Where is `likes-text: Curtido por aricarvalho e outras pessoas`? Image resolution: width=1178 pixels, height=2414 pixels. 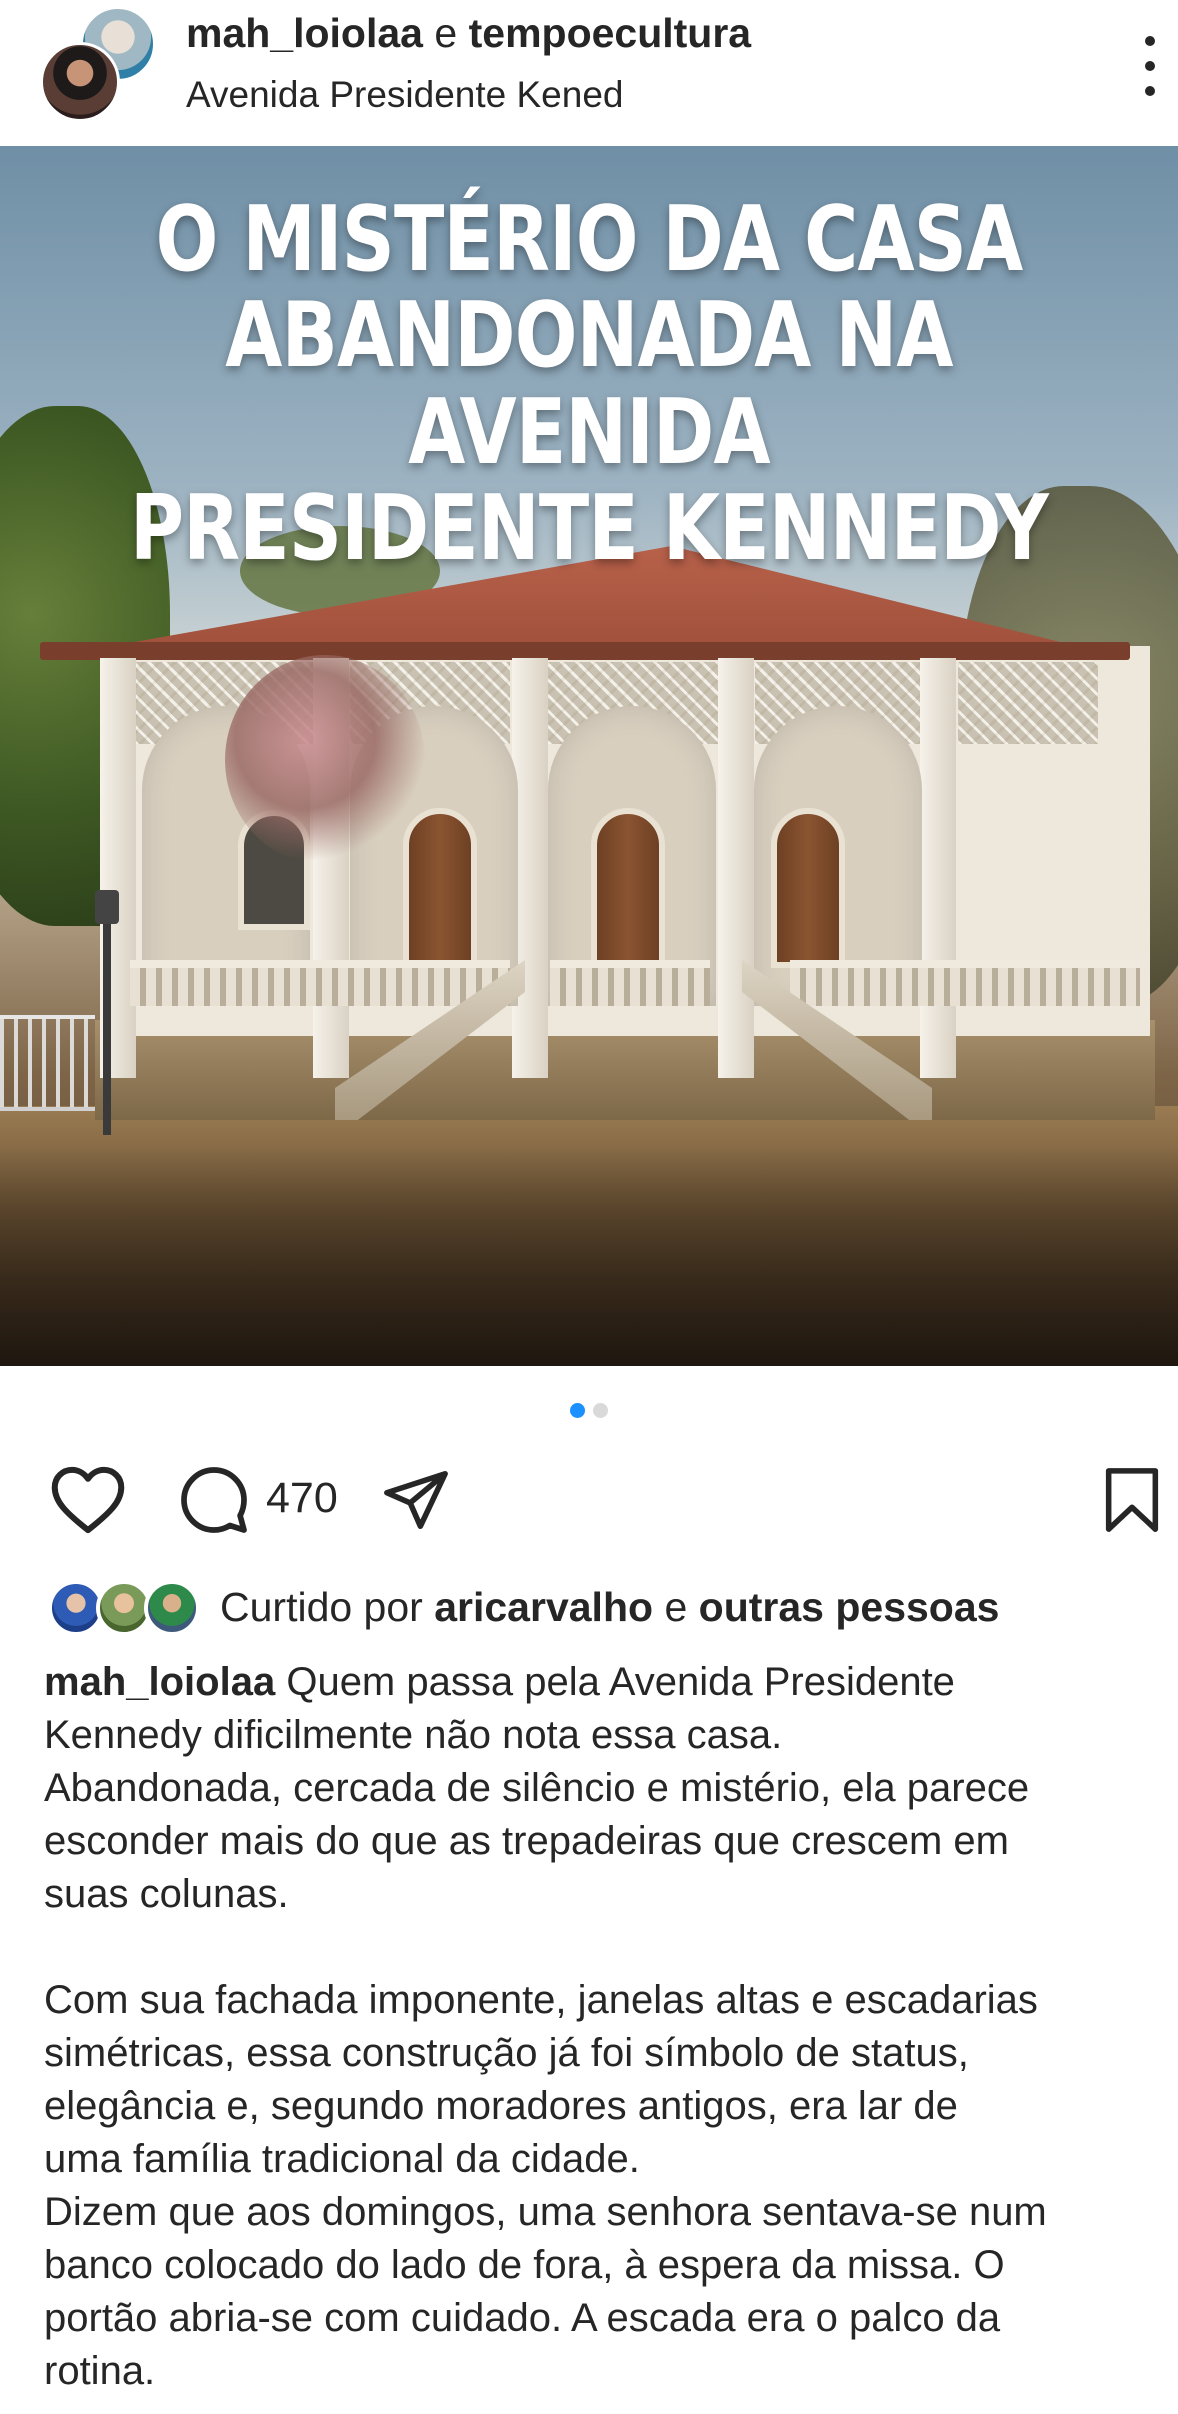 likes-text: Curtido por aricarvalho e outras pessoas is located at coordinates (610, 1607).